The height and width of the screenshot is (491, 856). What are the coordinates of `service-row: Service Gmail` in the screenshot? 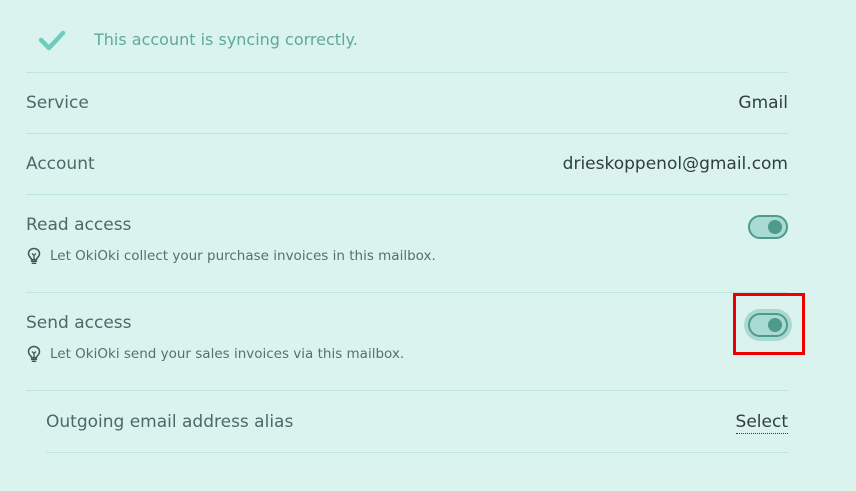 It's located at (407, 103).